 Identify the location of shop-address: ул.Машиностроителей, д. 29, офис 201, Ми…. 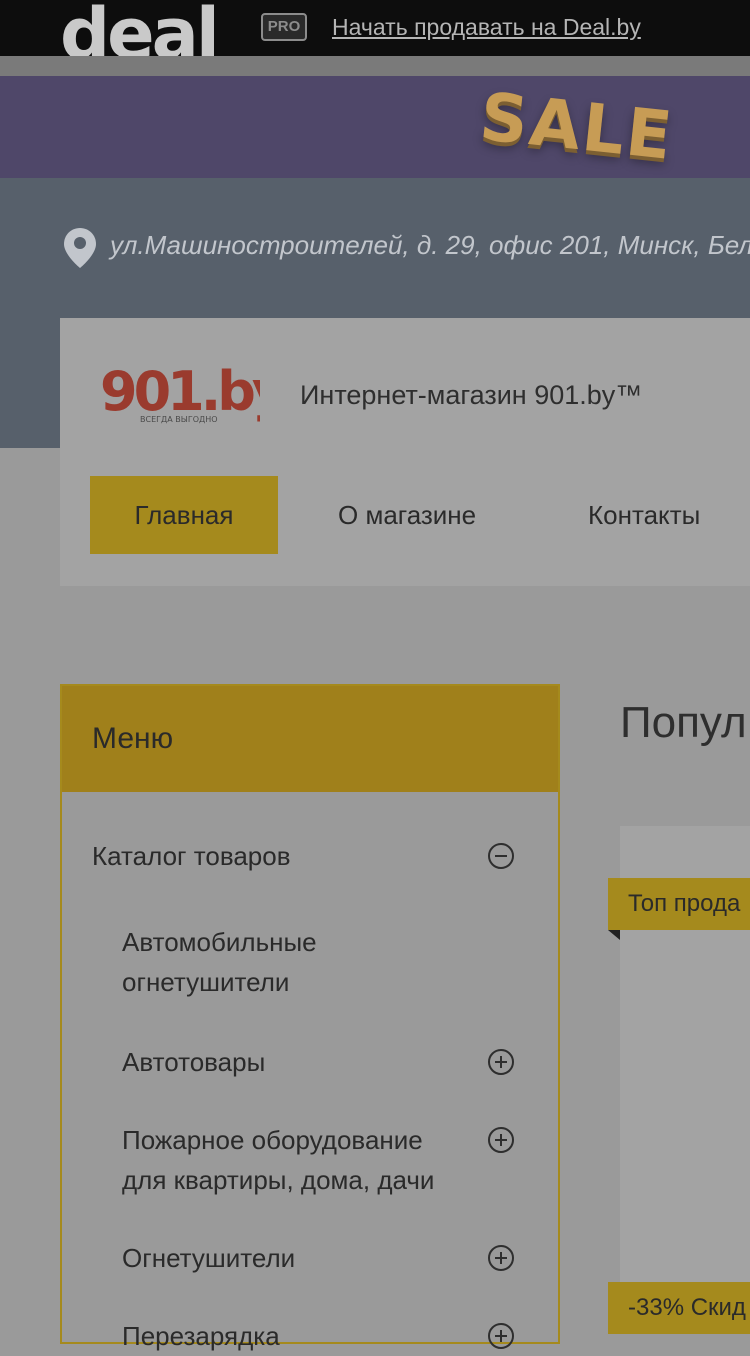
(430, 245).